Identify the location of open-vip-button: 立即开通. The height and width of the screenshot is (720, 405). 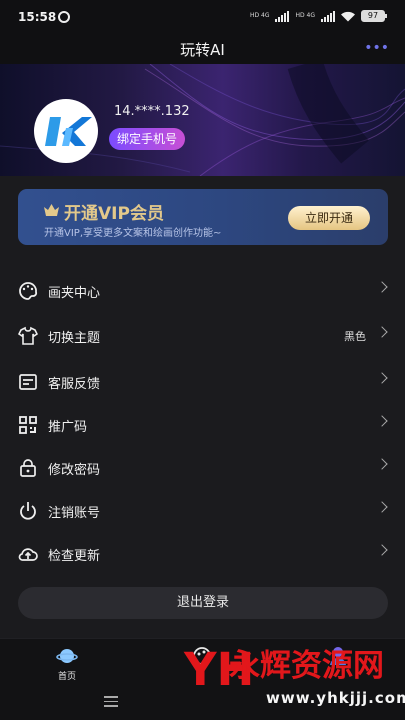
(329, 218).